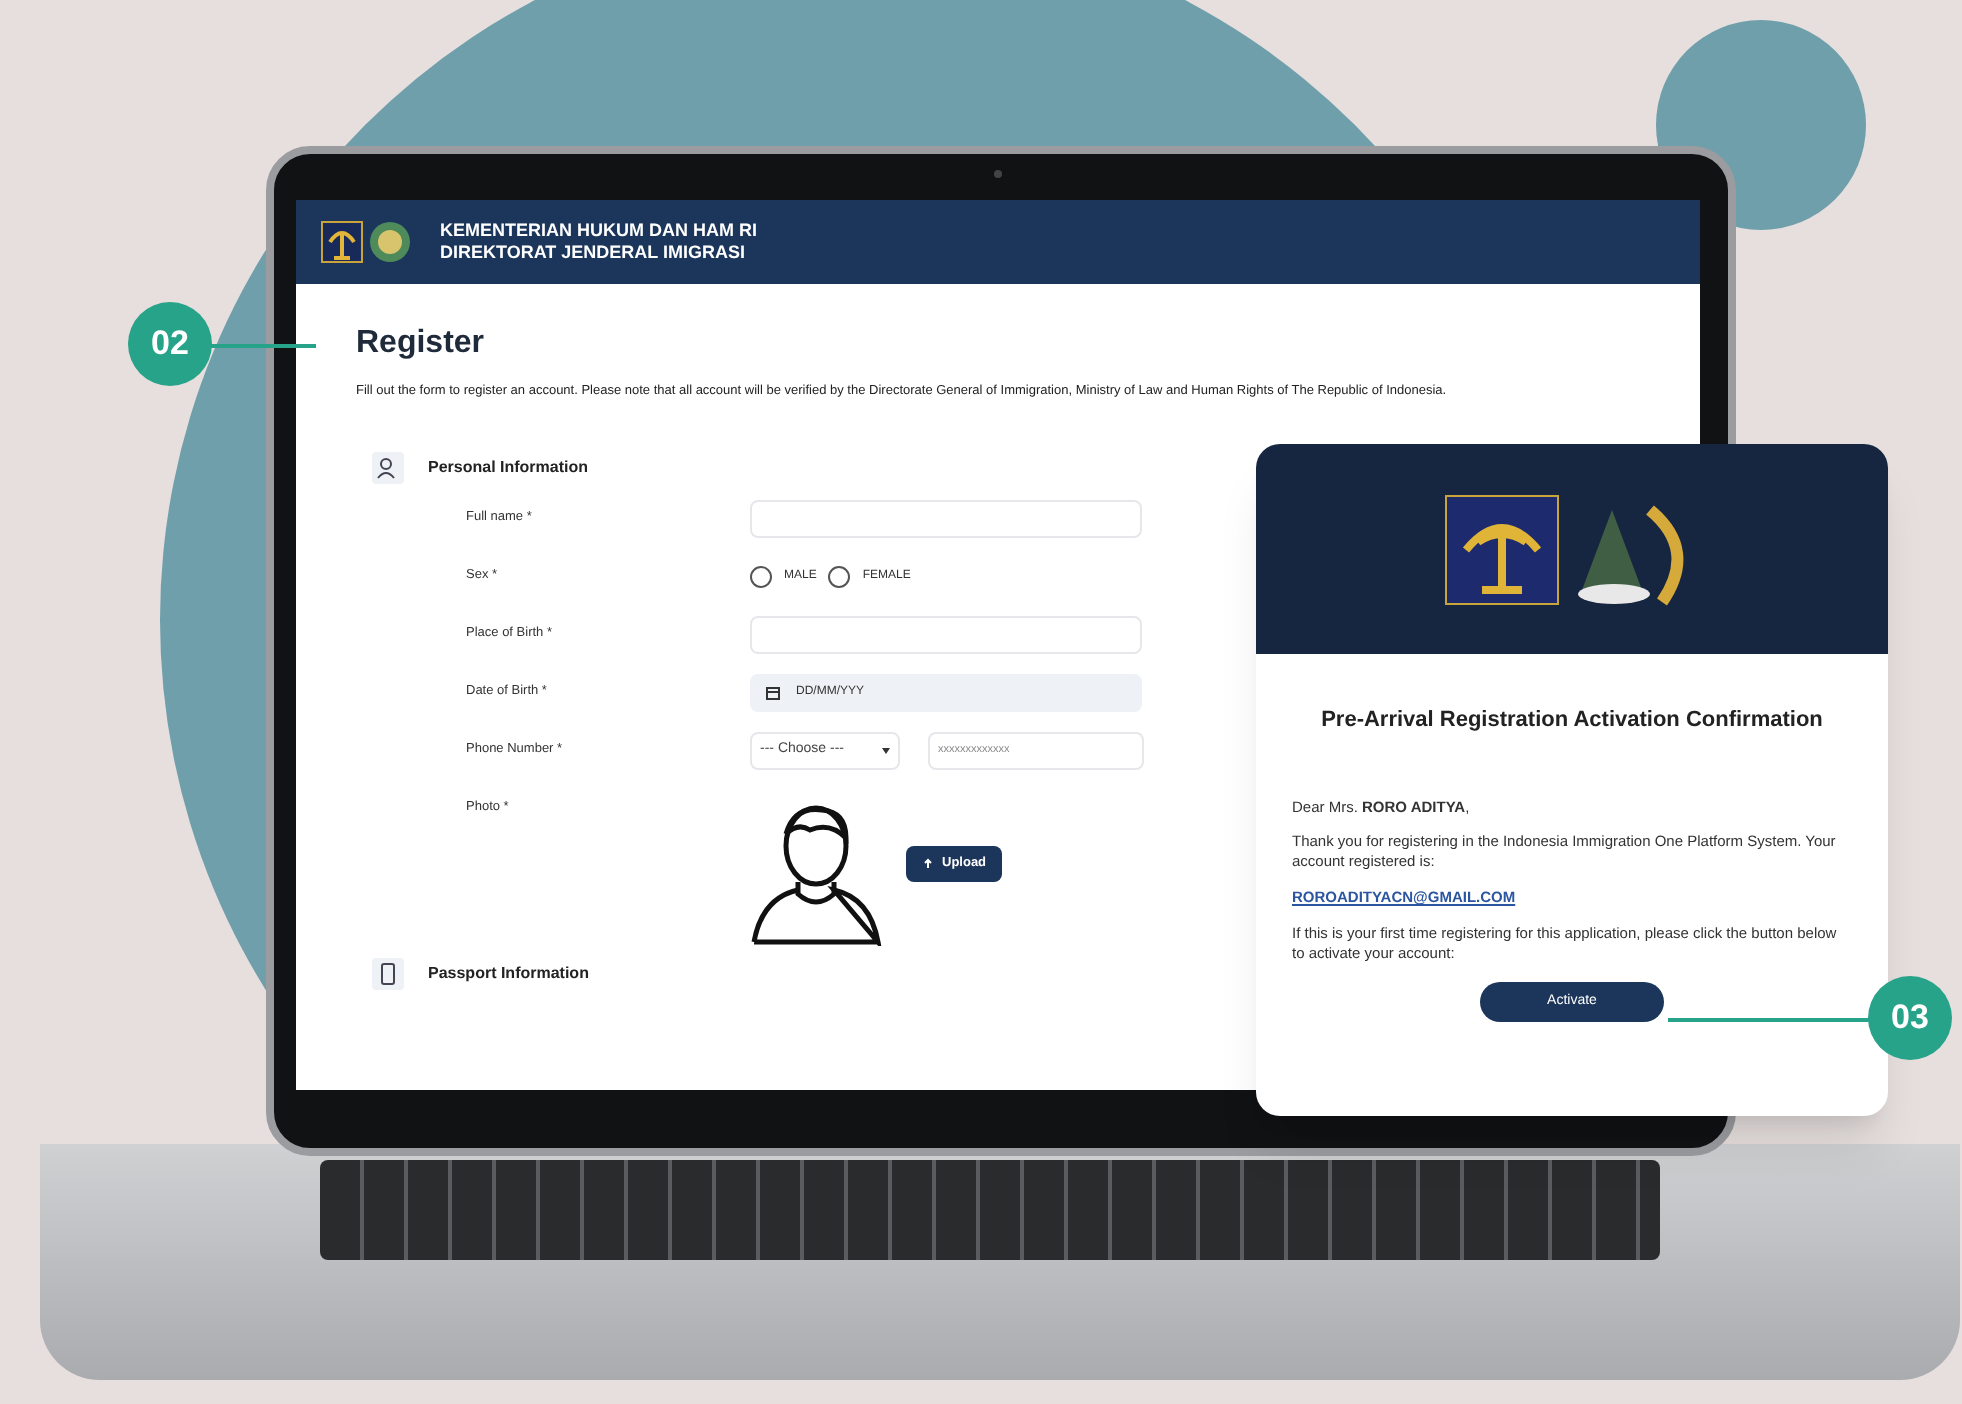 The height and width of the screenshot is (1404, 1962). Describe the element at coordinates (928, 864) in the screenshot. I see `upload-icon` at that location.